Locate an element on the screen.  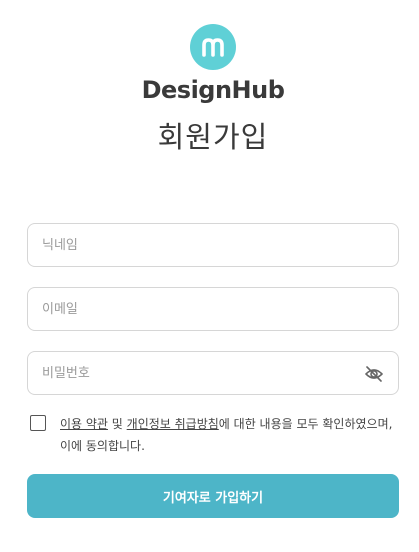
brand-name: DesignHub is located at coordinates (213, 90).